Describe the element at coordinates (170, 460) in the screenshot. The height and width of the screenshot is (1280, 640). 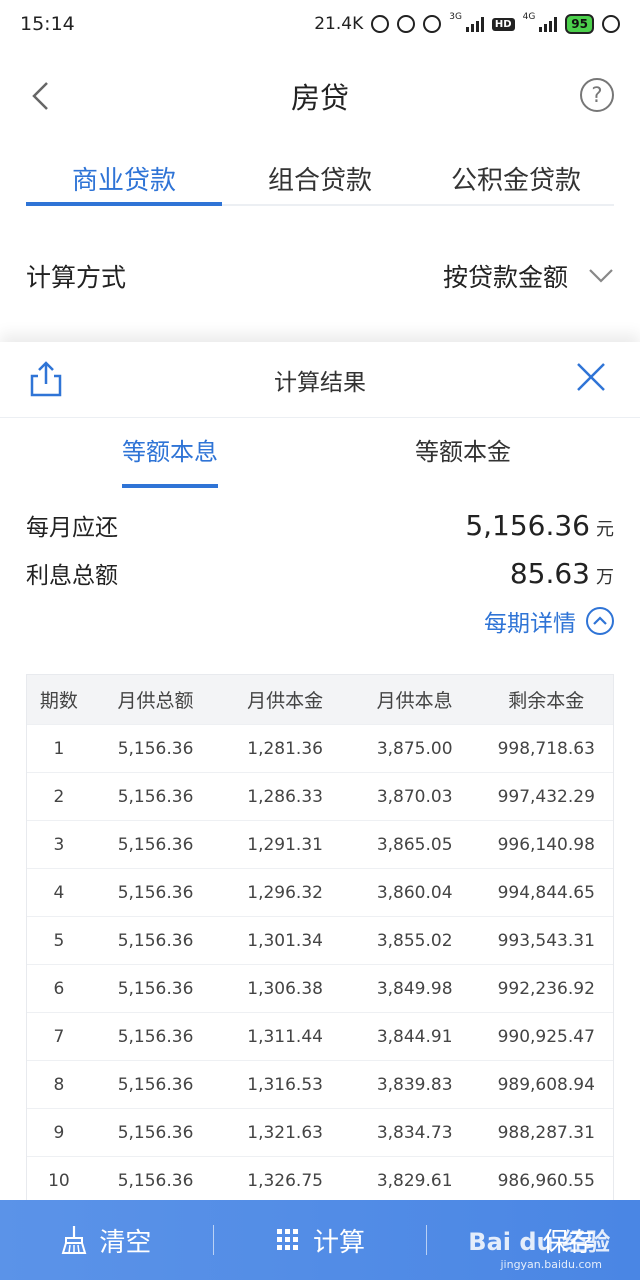
I see `tab-equal-installment: 等额本息` at that location.